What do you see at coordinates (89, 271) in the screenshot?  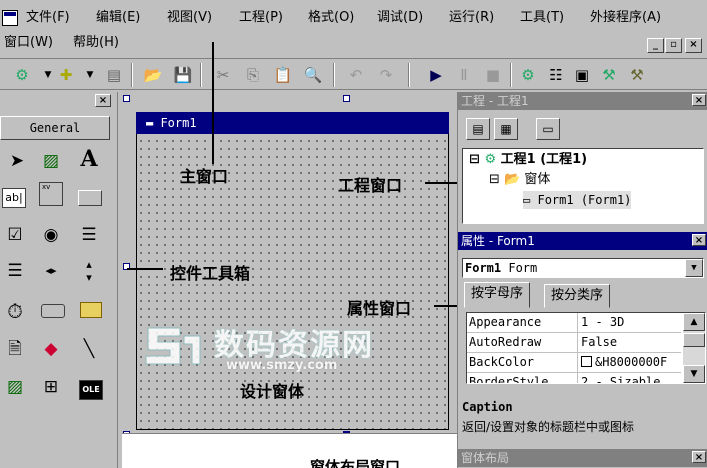 I see `vscrollbar-tool-icon: ▴ ▾` at bounding box center [89, 271].